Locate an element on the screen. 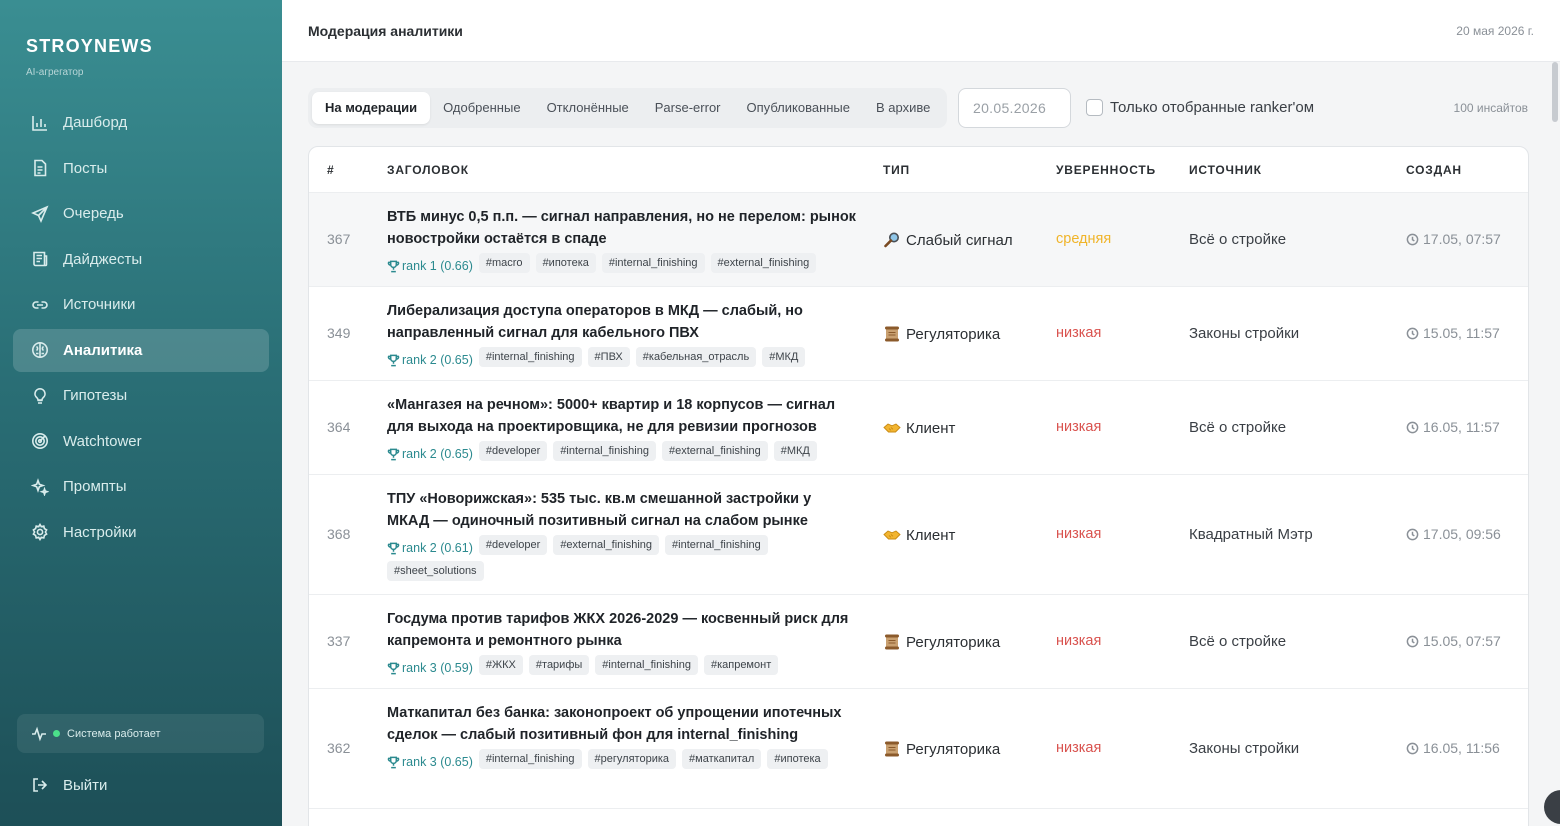  sidebar-item-5: Аналитика is located at coordinates (141, 350).